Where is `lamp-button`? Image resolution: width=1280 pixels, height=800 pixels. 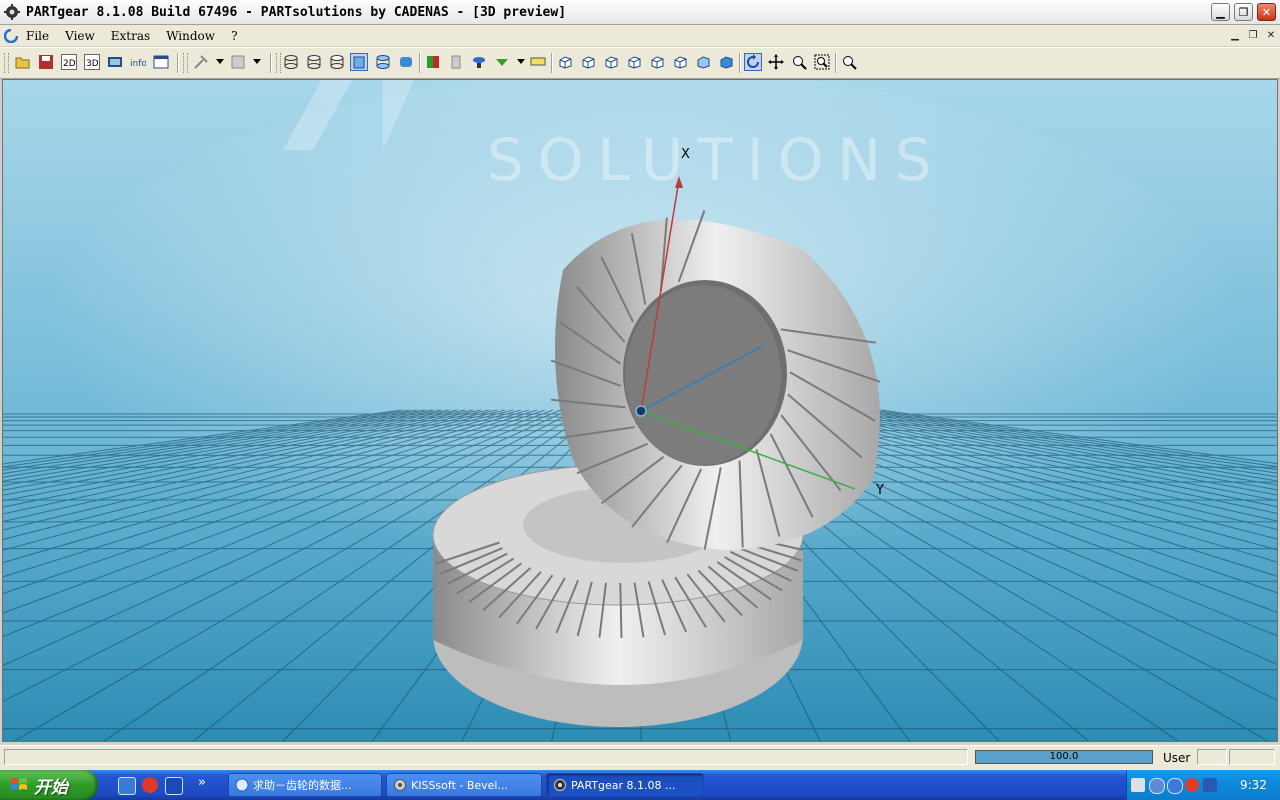 lamp-button is located at coordinates (479, 62).